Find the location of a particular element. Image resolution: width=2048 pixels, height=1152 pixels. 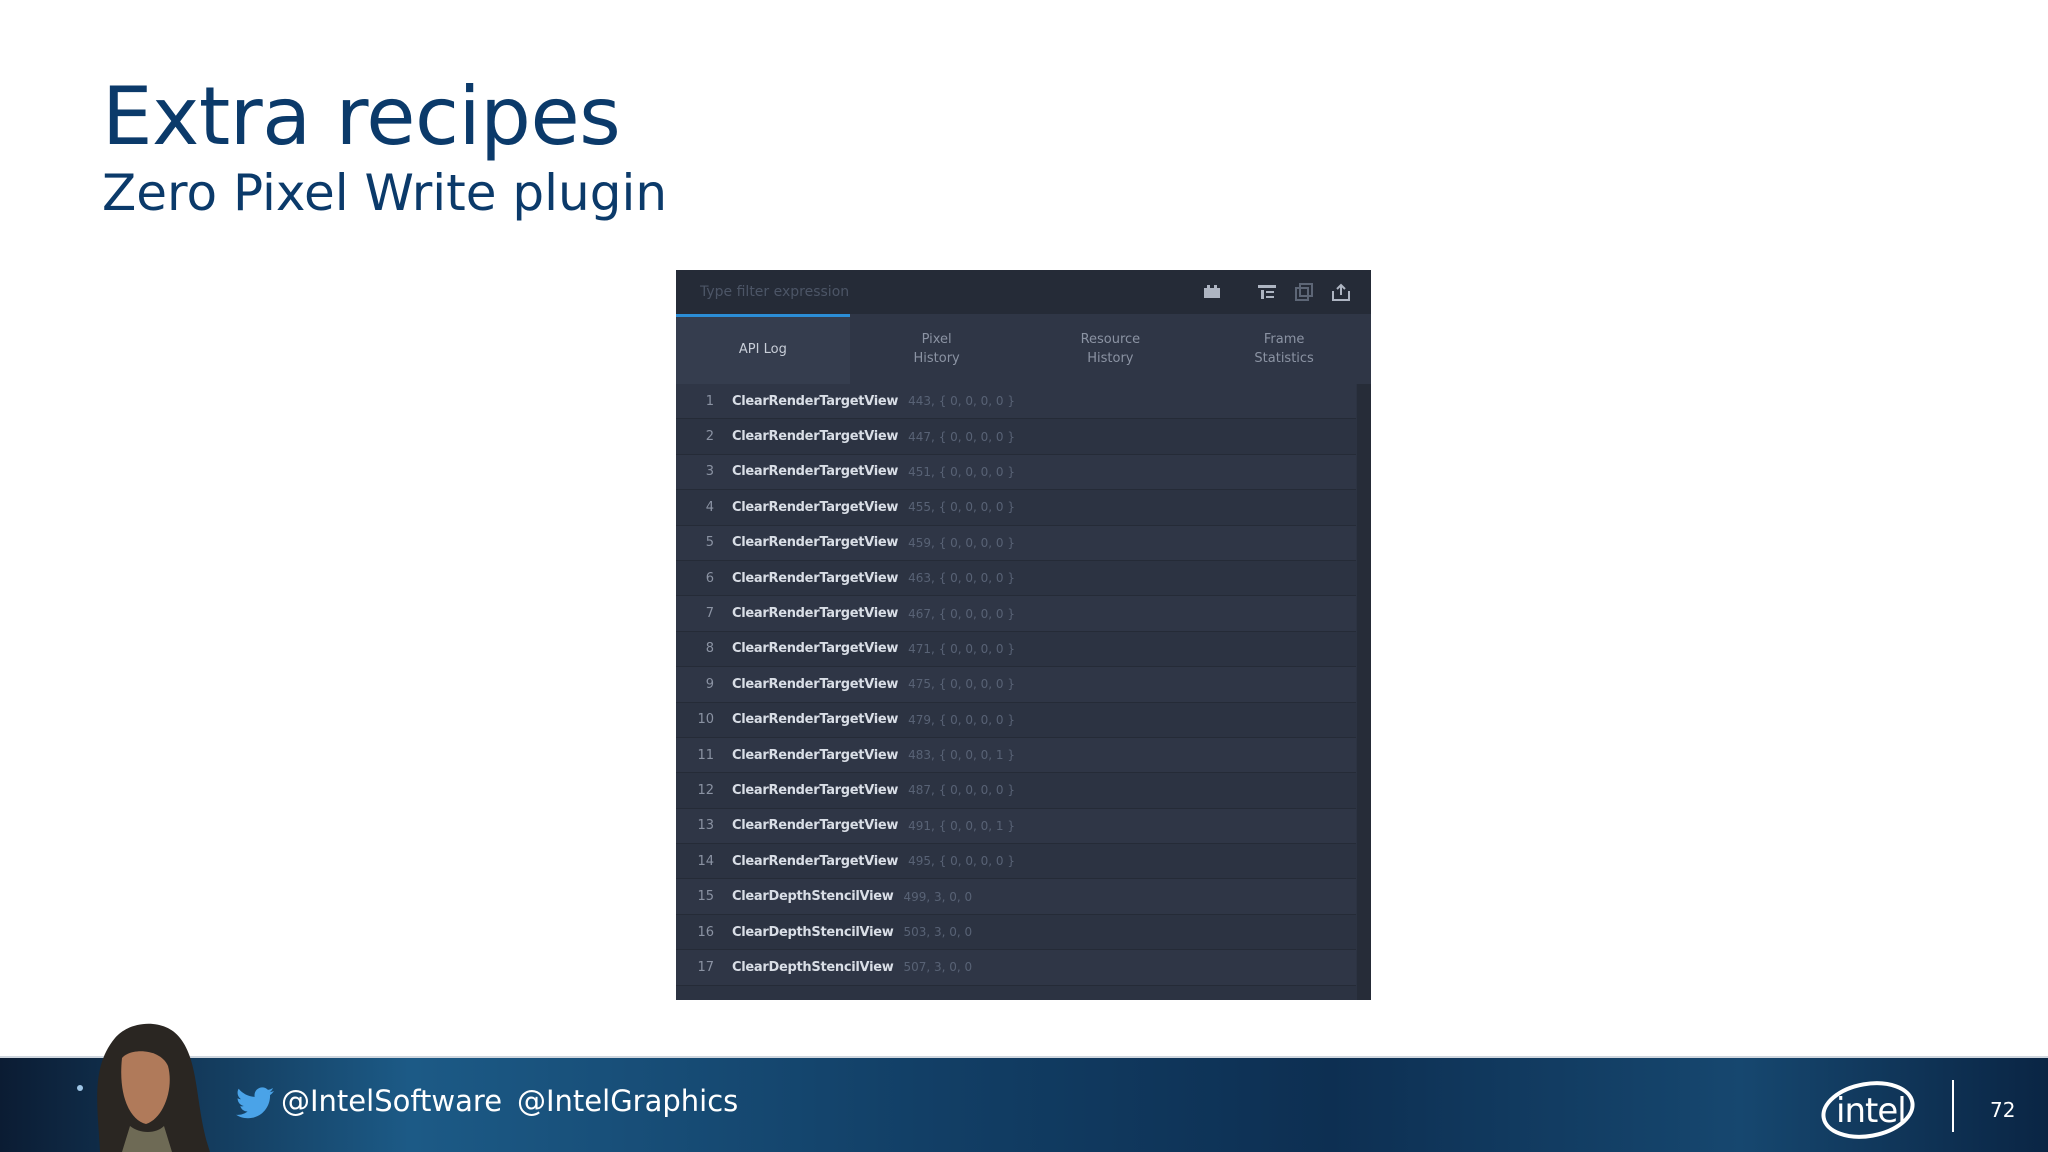

vertical-scrollbar is located at coordinates (1364, 692).